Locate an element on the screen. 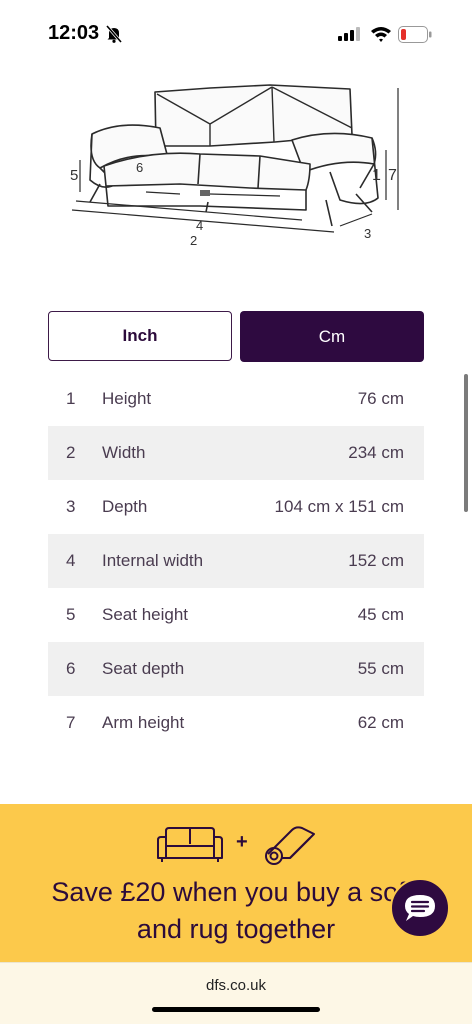  row-value: 62 cm is located at coordinates (380, 722).